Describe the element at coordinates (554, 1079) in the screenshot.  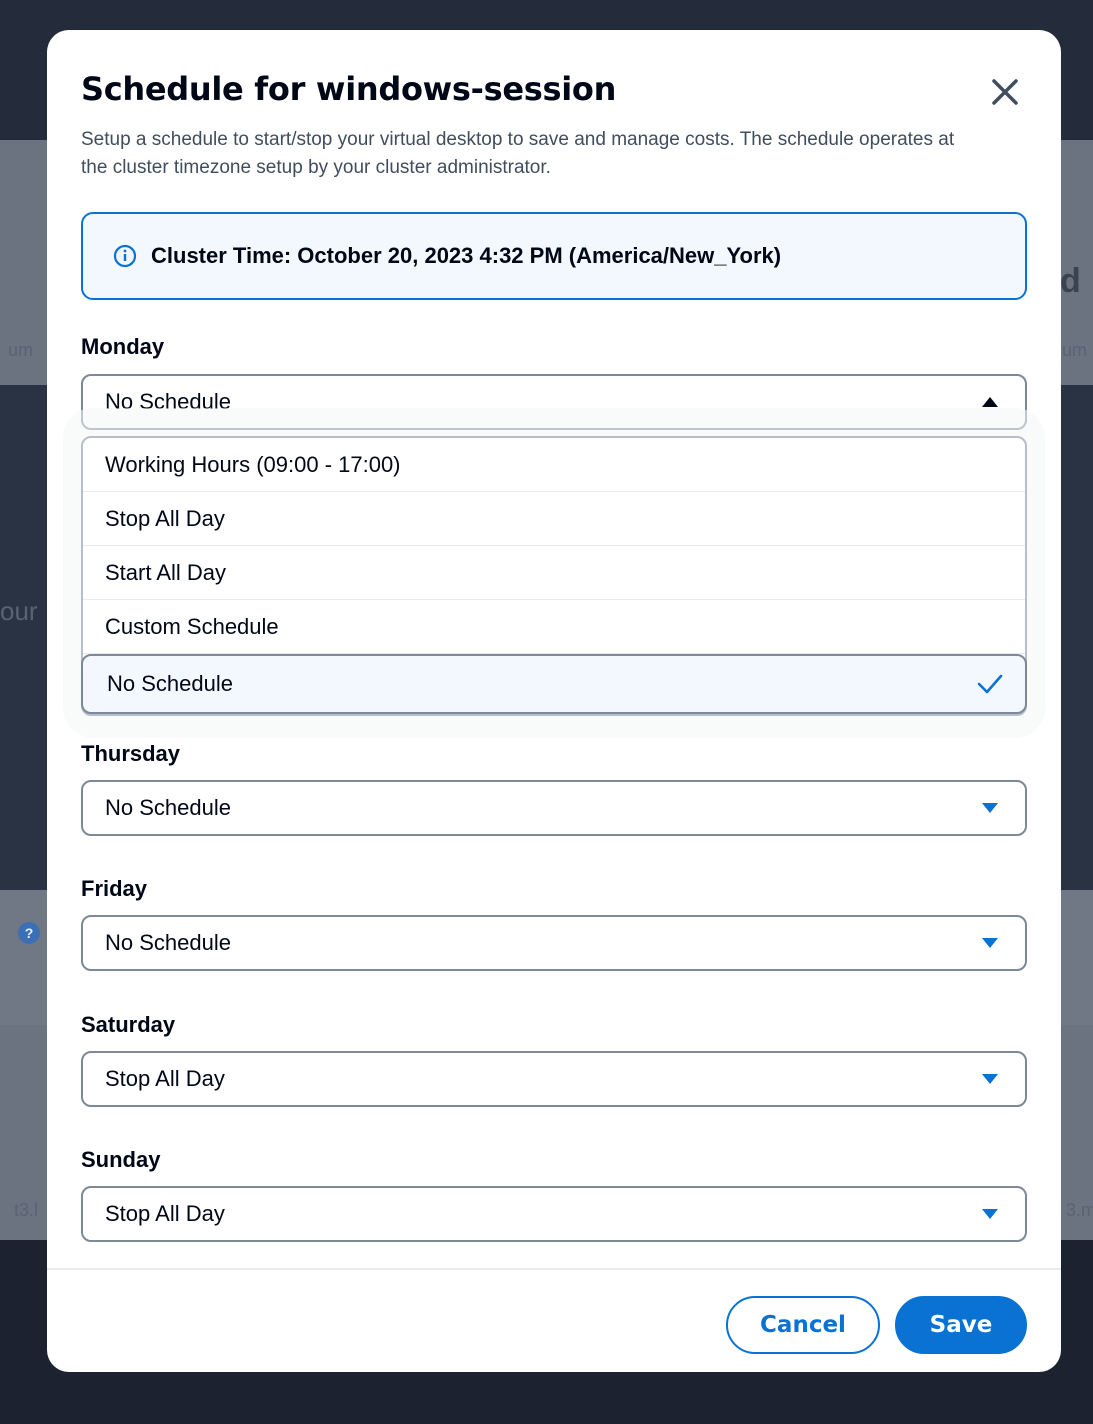
I see `saturday-select: Stop All Day` at that location.